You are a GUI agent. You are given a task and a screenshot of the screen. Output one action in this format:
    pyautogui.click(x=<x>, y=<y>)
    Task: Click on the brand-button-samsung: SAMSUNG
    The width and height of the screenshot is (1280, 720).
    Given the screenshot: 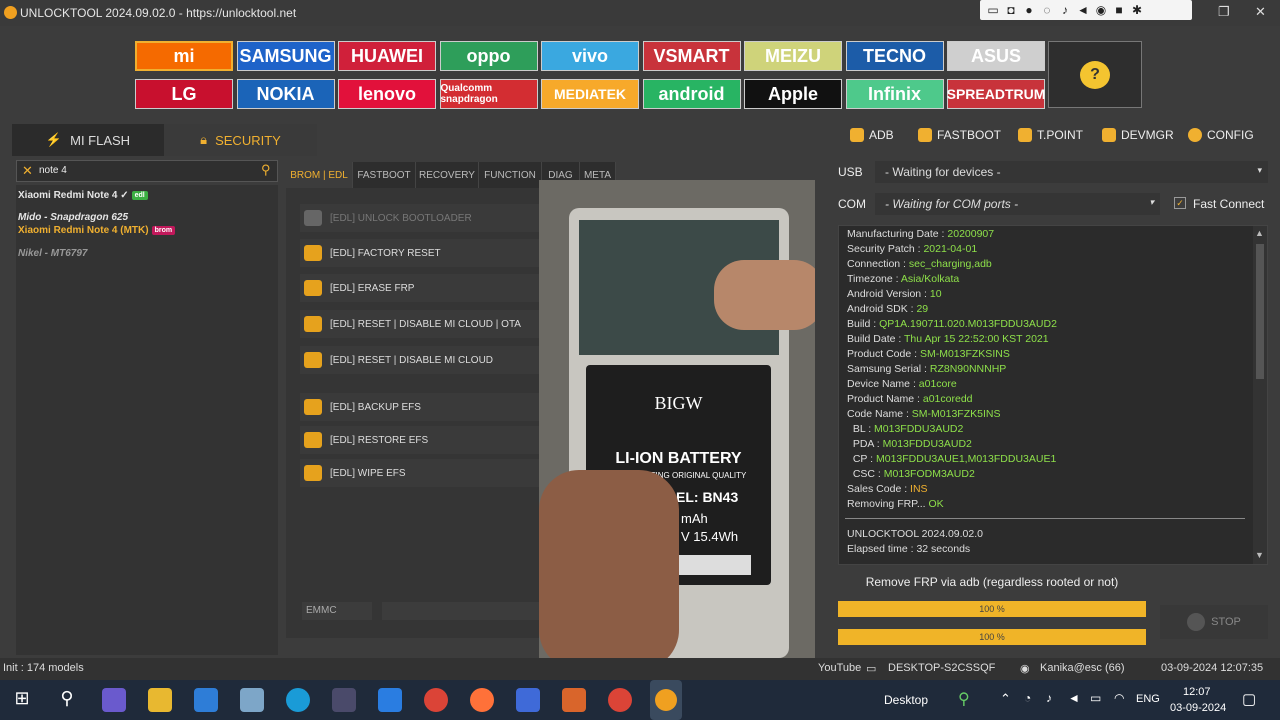 What is the action you would take?
    pyautogui.click(x=285, y=56)
    